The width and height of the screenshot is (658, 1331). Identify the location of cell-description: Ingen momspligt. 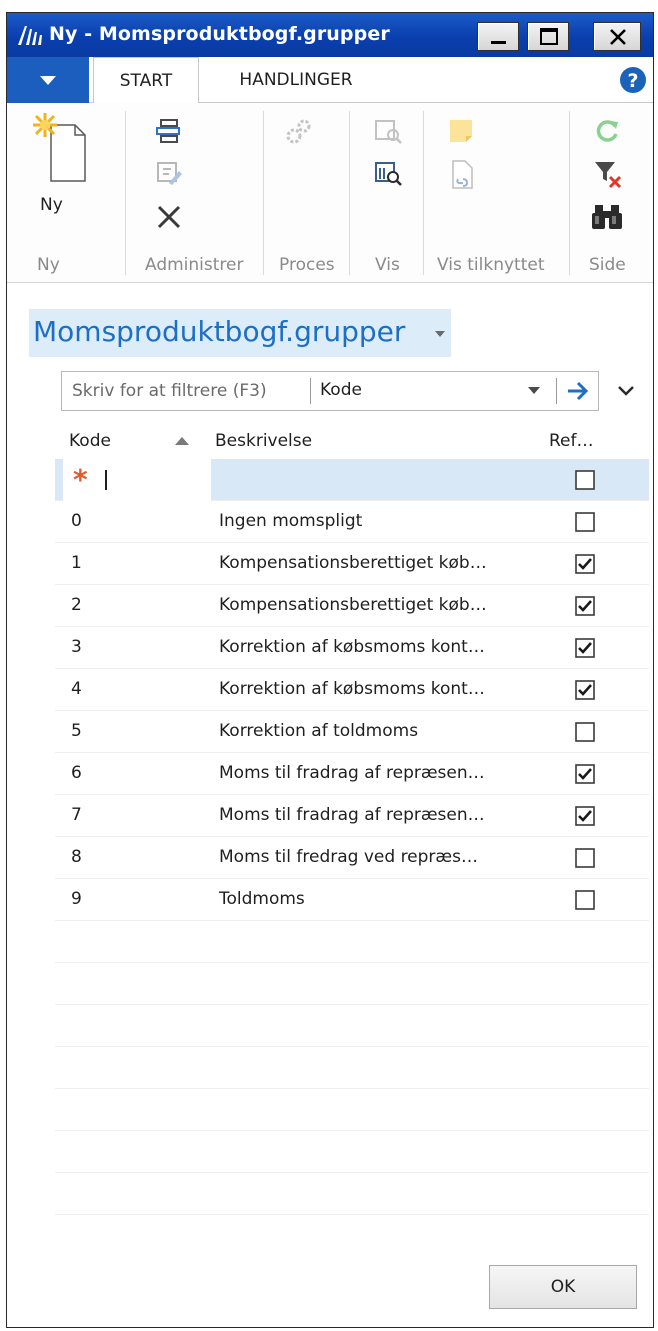
(291, 521).